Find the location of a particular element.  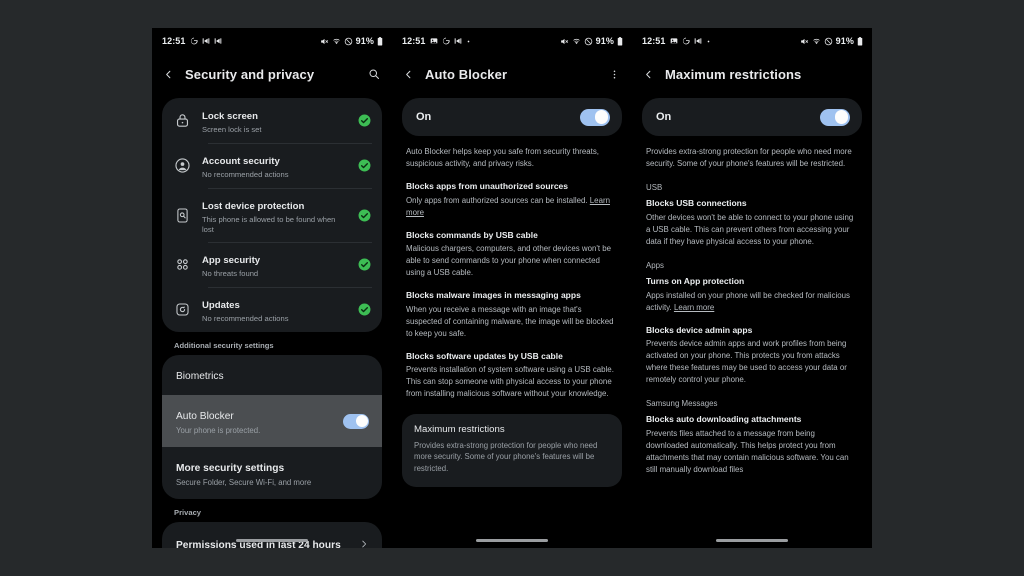

list-item-title: App security is located at coordinates (231, 261).